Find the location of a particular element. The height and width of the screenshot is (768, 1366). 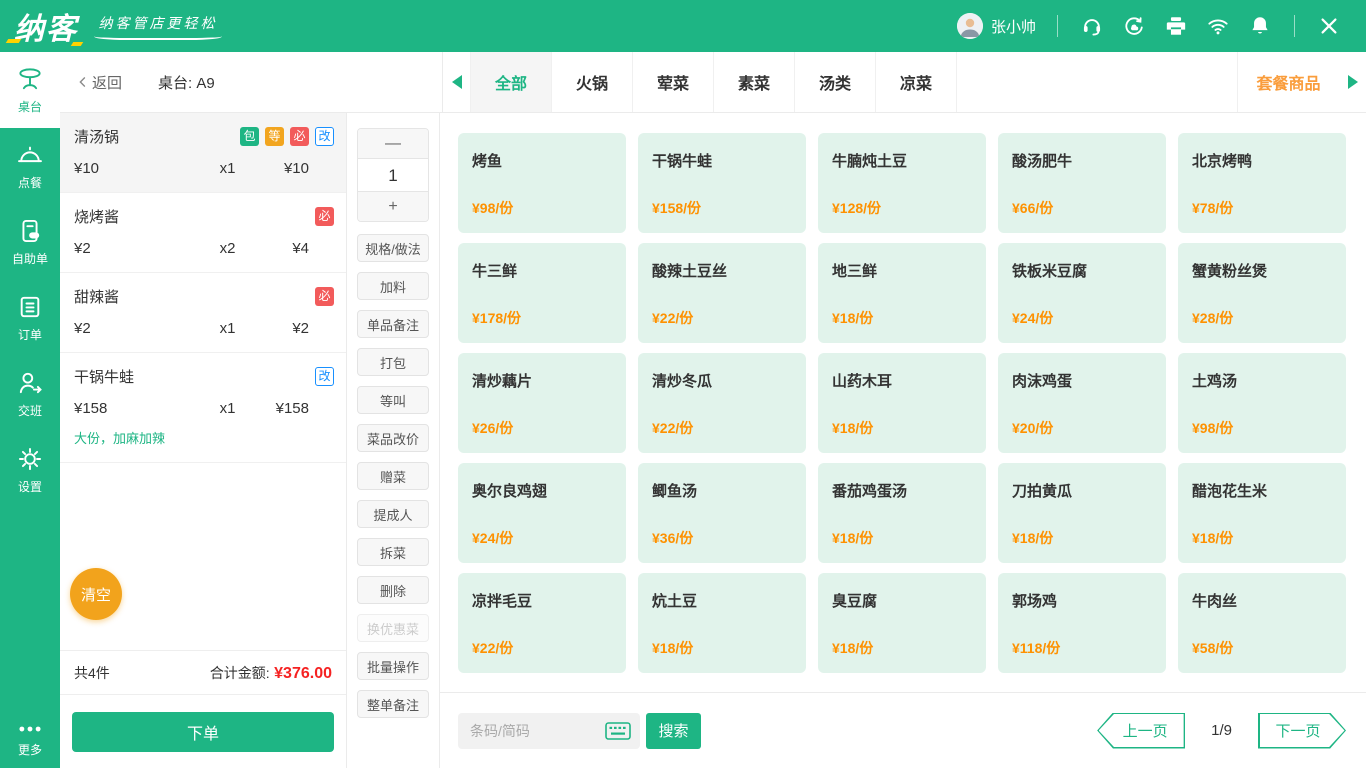

menu-item-price: ¥98/份 is located at coordinates (493, 208).